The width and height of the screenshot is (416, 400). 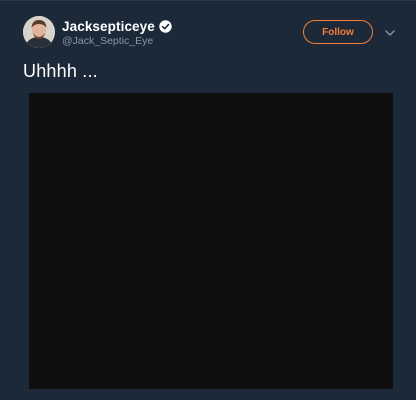 I want to click on verified-badge-icon, so click(x=165, y=26).